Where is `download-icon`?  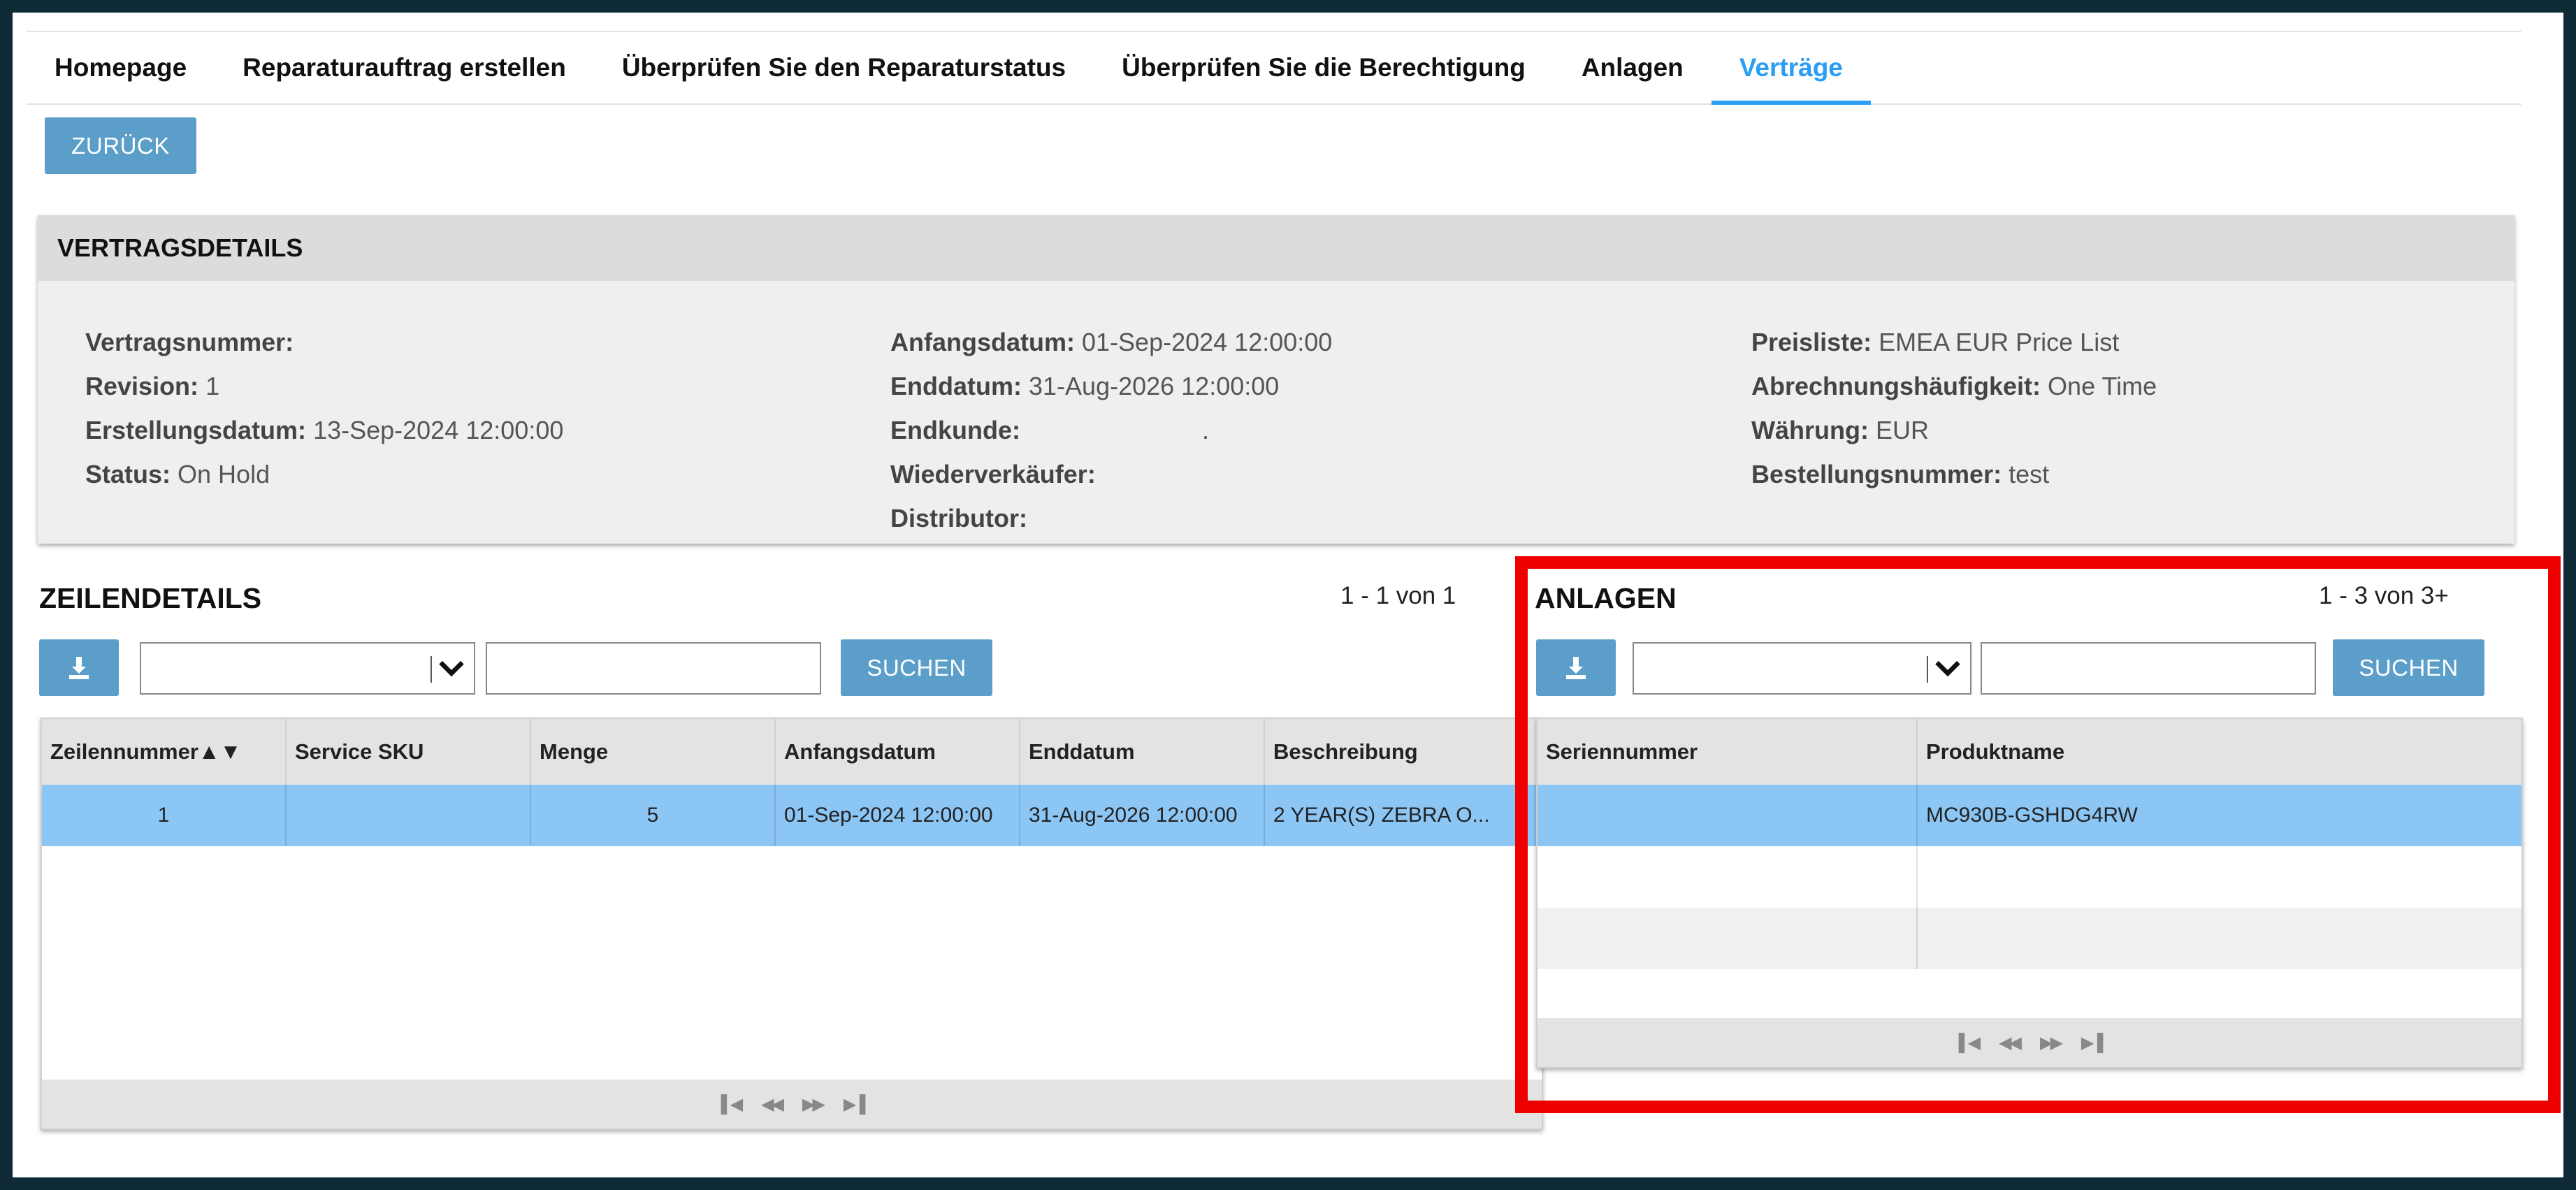
download-icon is located at coordinates (79, 667).